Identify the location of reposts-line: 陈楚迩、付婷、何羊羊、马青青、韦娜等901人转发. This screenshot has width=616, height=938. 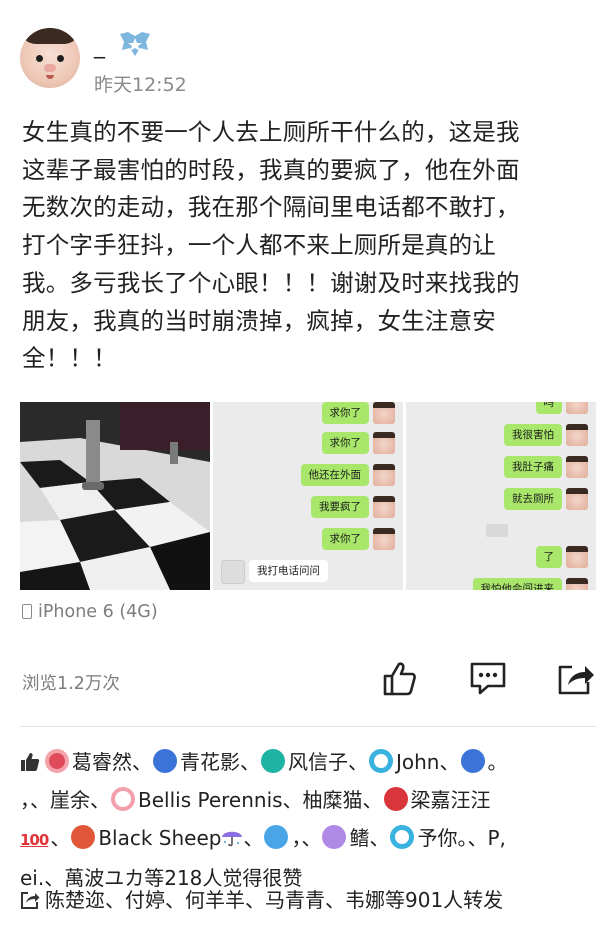
(261, 898).